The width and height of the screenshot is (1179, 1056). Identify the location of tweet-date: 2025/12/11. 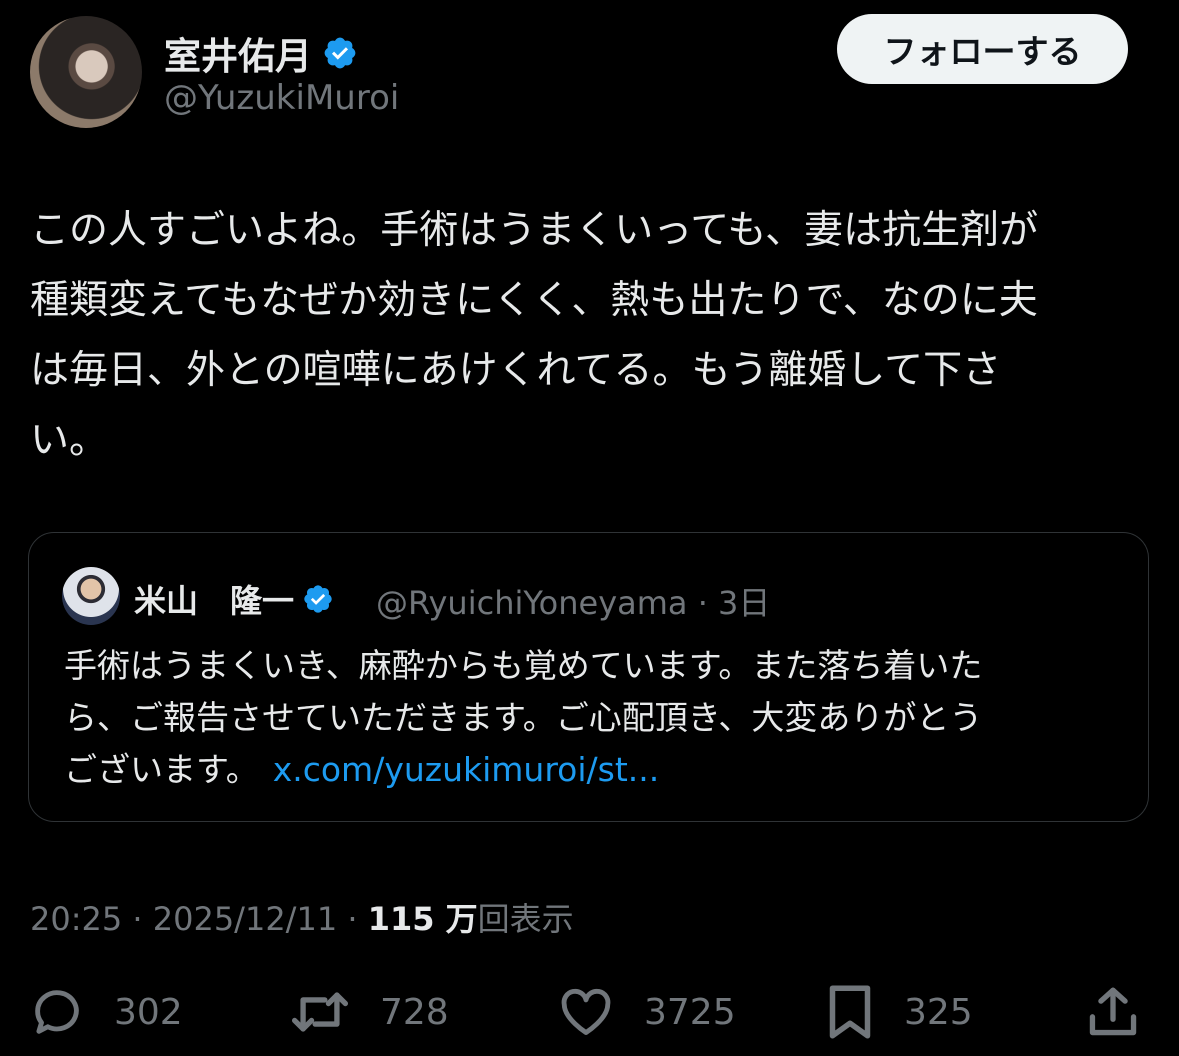
(245, 919).